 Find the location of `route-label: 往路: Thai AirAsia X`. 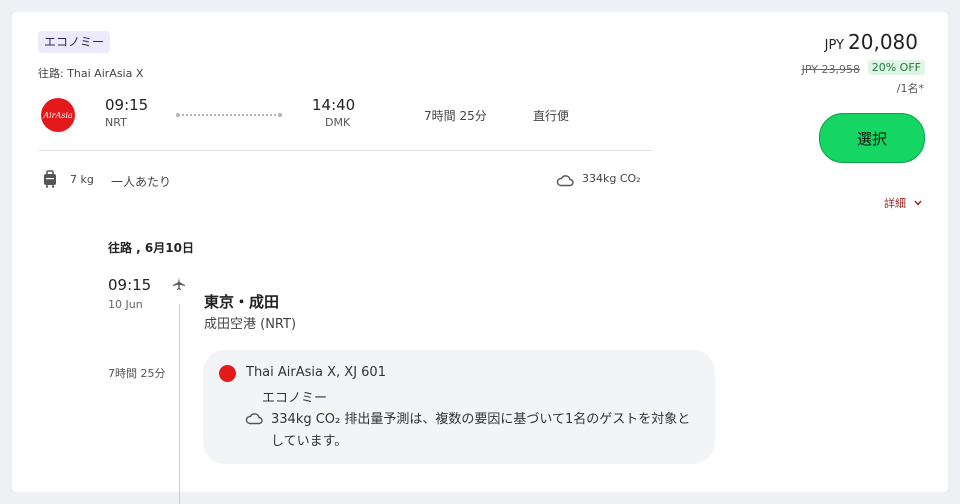

route-label: 往路: Thai AirAsia X is located at coordinates (91, 73).